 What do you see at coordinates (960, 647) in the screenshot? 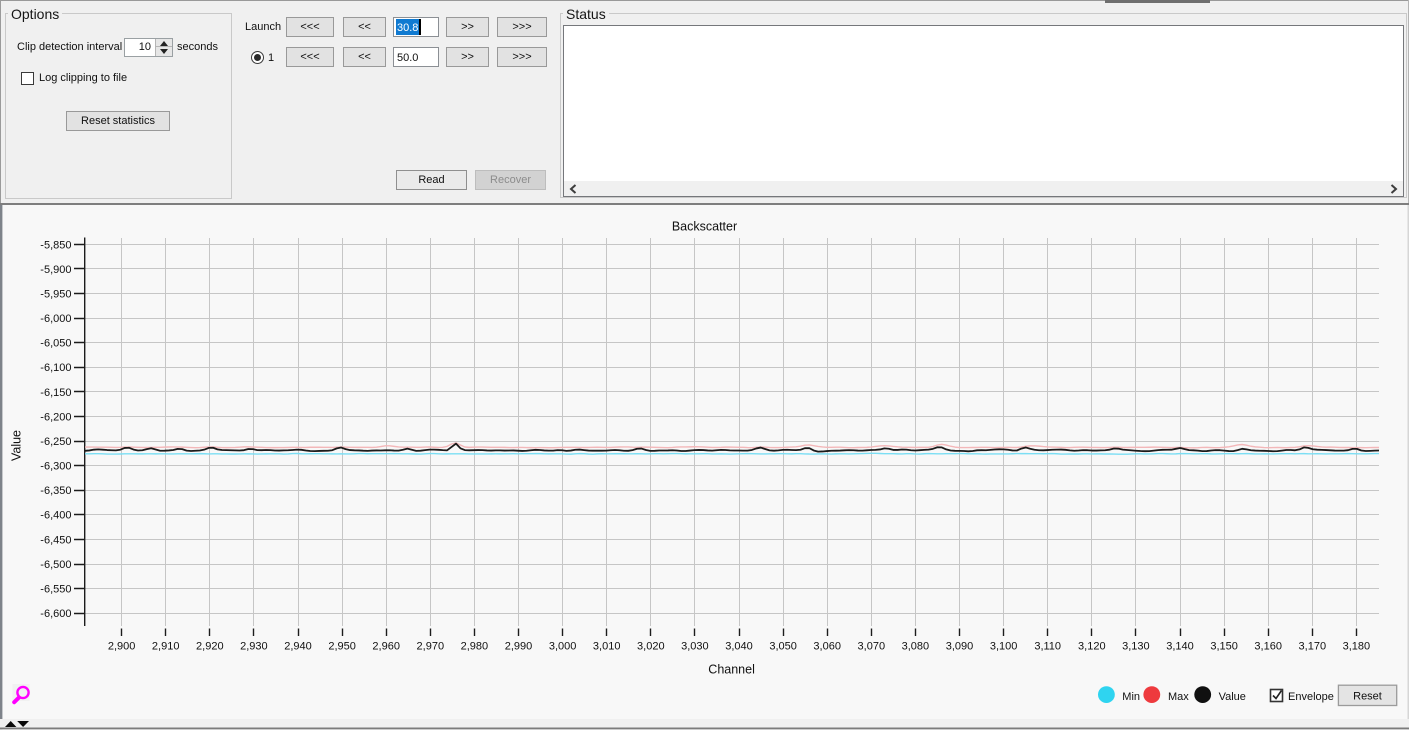
I see `svg-text: 3,090` at bounding box center [960, 647].